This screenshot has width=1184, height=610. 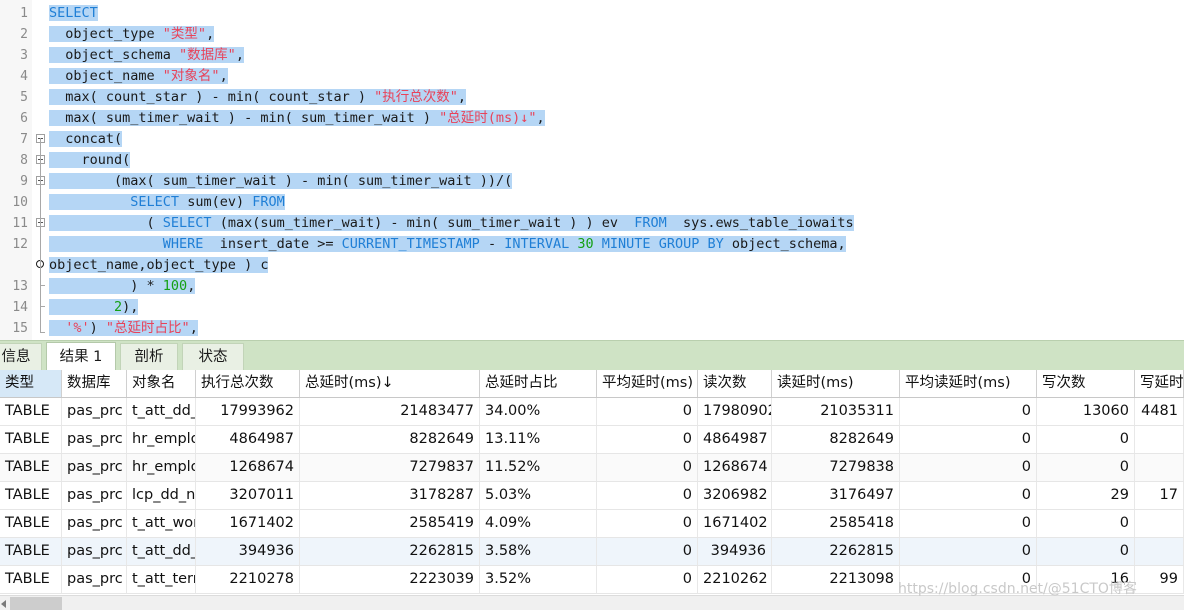 I want to click on table-cell: 99, so click(x=1159, y=579).